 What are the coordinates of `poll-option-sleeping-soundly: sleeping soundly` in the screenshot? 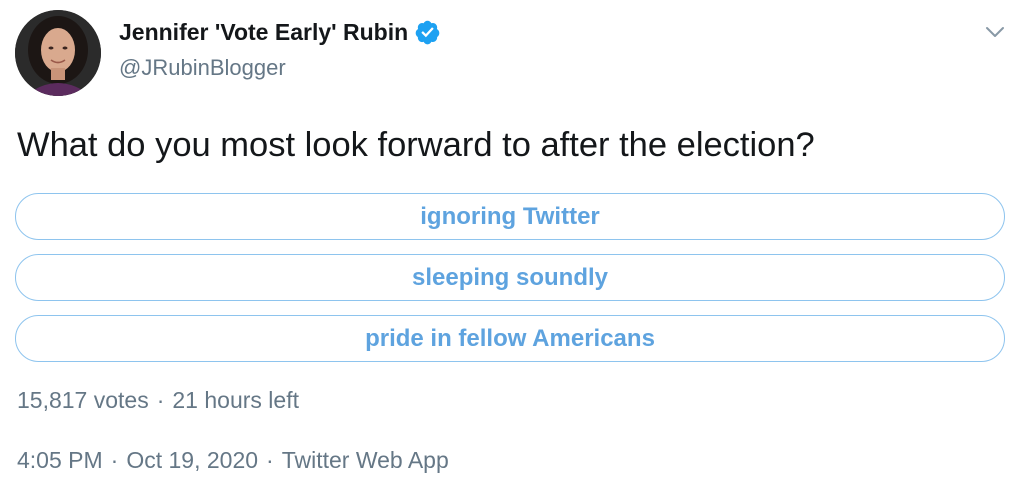 It's located at (510, 277).